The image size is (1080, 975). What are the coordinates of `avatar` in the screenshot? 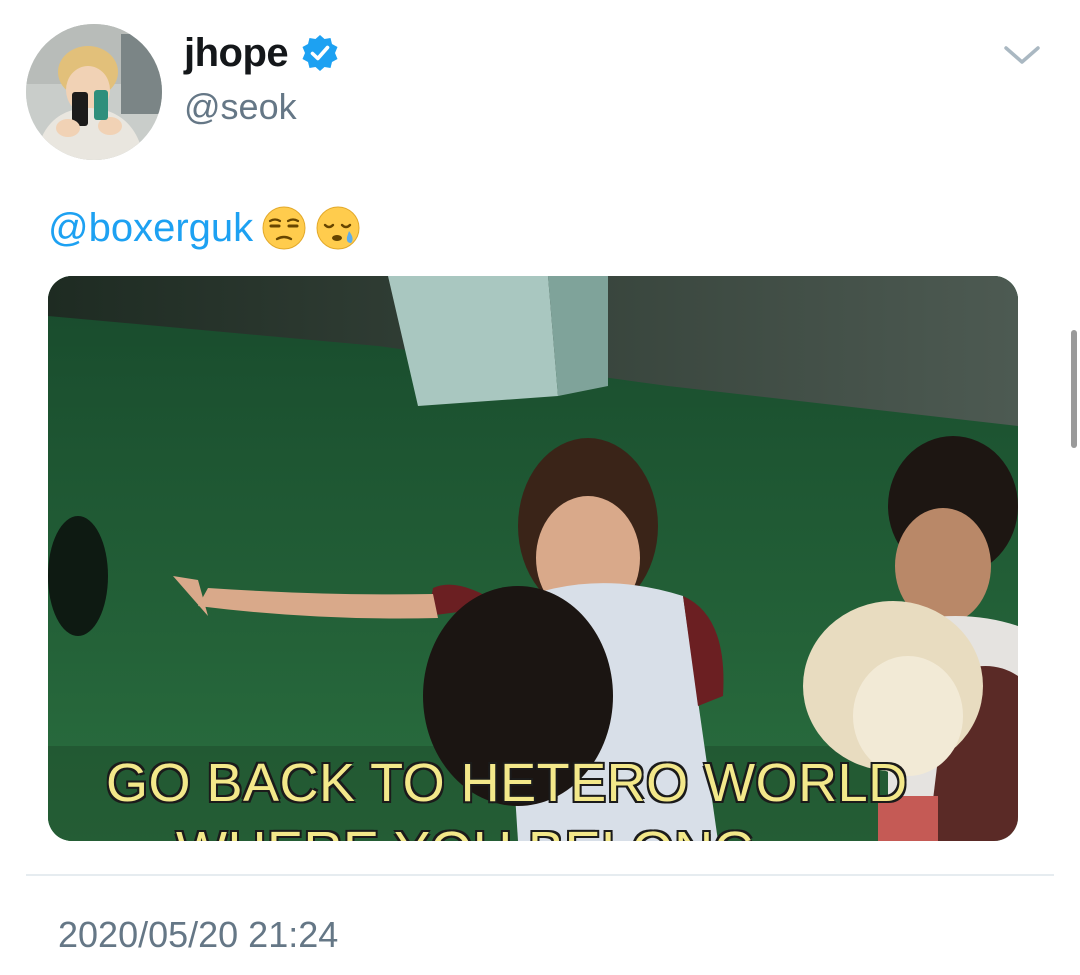 It's located at (94, 92).